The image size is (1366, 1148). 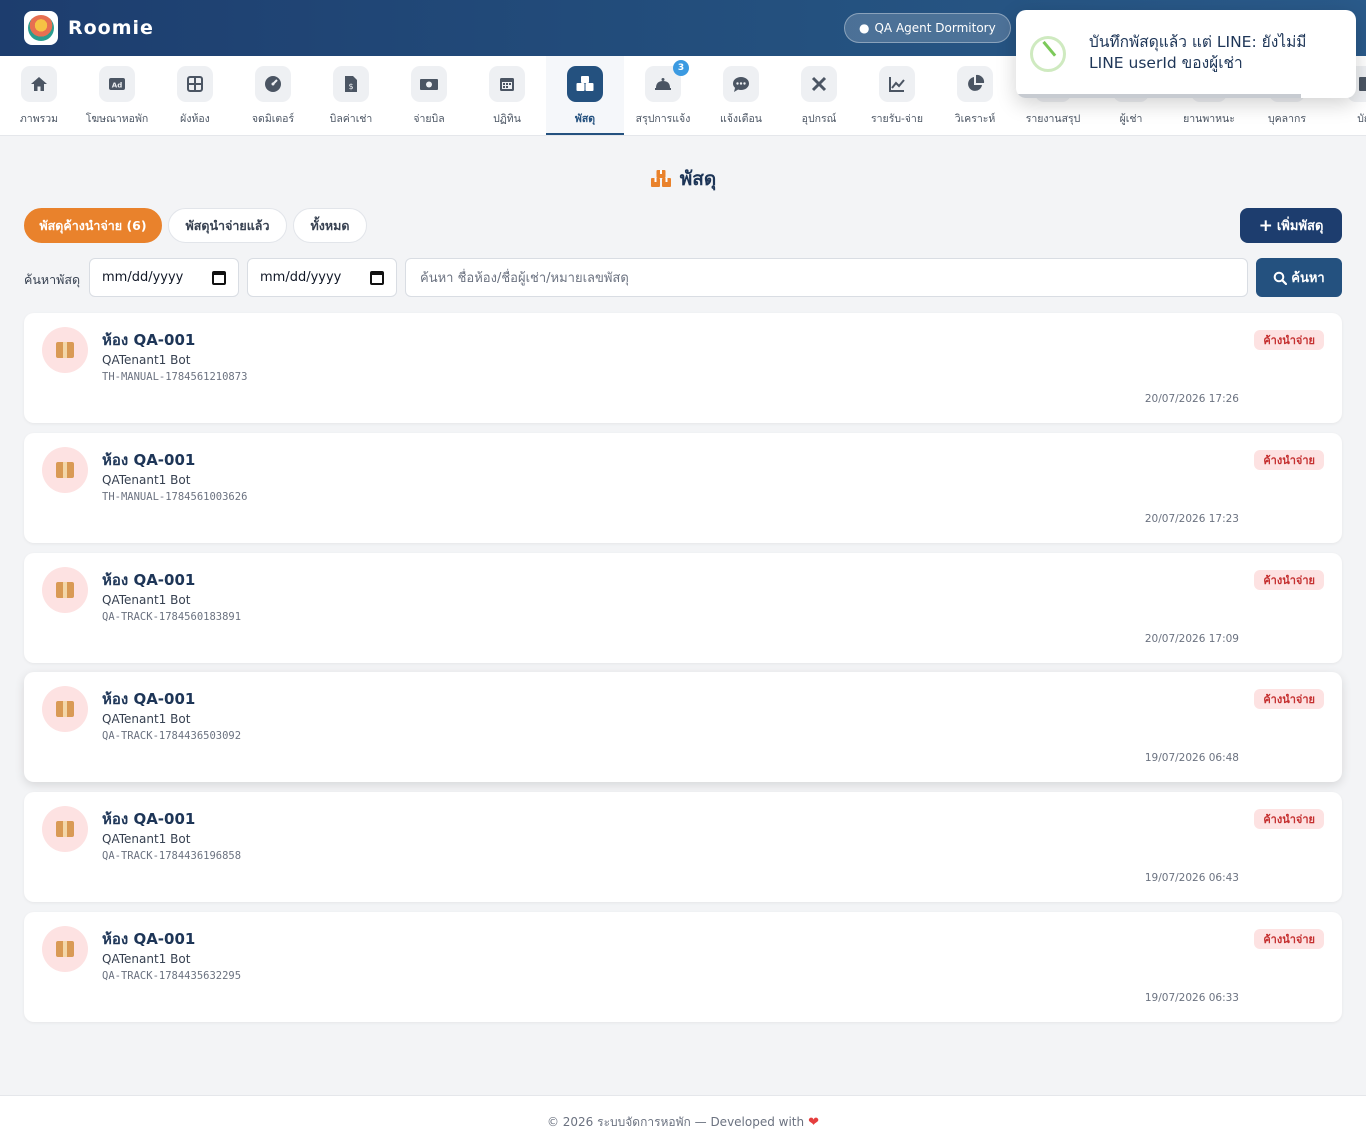 I want to click on search-placeholder: ค้นหา ชื่อห้อง/ชื่อผู้เช่า/หมายเลขพัสดุ, so click(x=524, y=278).